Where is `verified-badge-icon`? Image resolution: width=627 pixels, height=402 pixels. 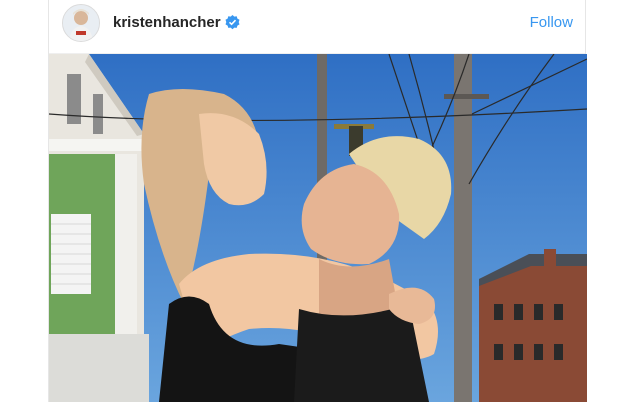 verified-badge-icon is located at coordinates (232, 22).